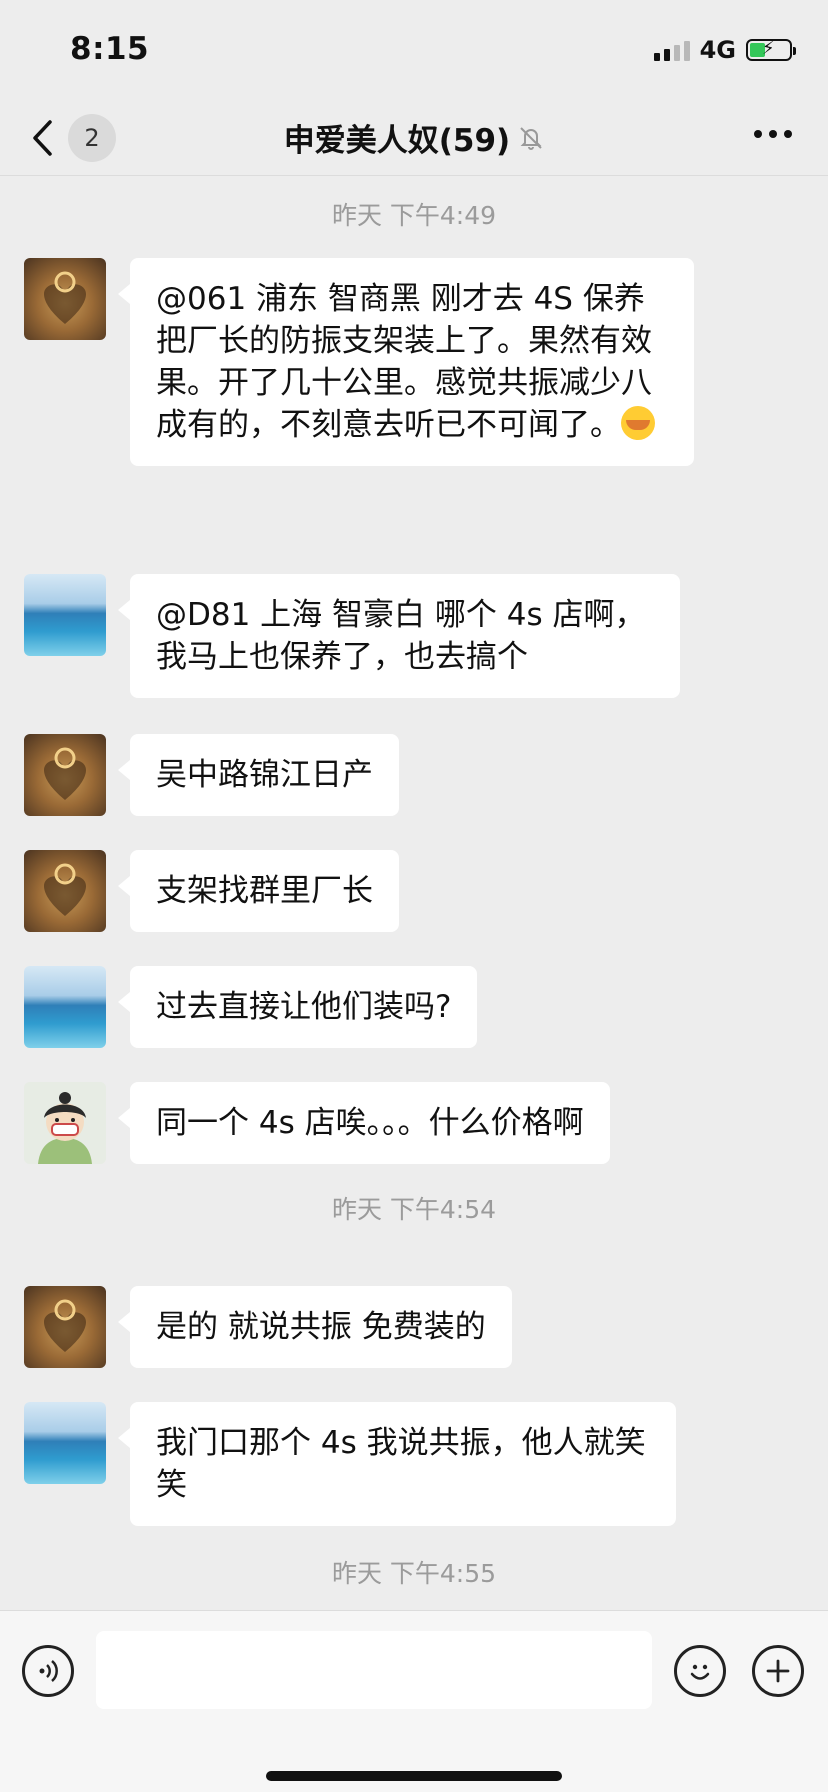 The image size is (828, 1792). I want to click on timestamp: 昨天 下午4:49, so click(414, 215).